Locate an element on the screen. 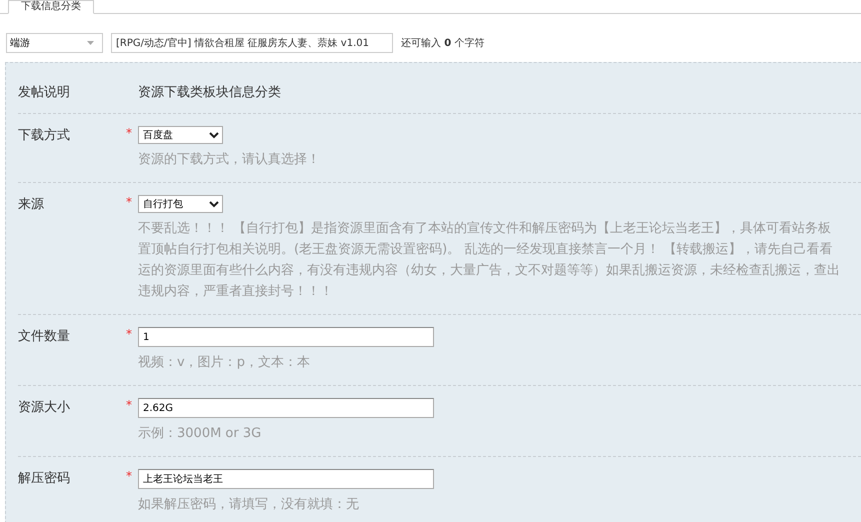 The height and width of the screenshot is (522, 861). type-dropdown: 端游 is located at coordinates (54, 43).